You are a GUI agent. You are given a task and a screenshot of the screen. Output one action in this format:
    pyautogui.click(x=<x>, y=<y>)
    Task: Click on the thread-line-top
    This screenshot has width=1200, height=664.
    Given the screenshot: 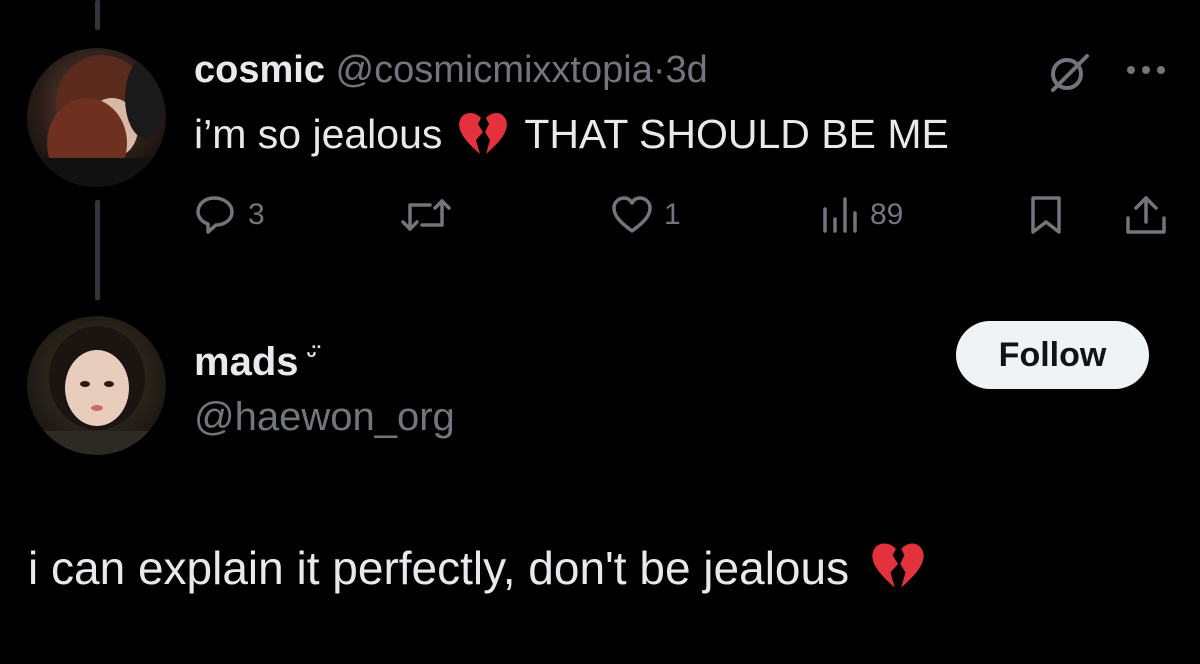 What is the action you would take?
    pyautogui.click(x=97, y=15)
    